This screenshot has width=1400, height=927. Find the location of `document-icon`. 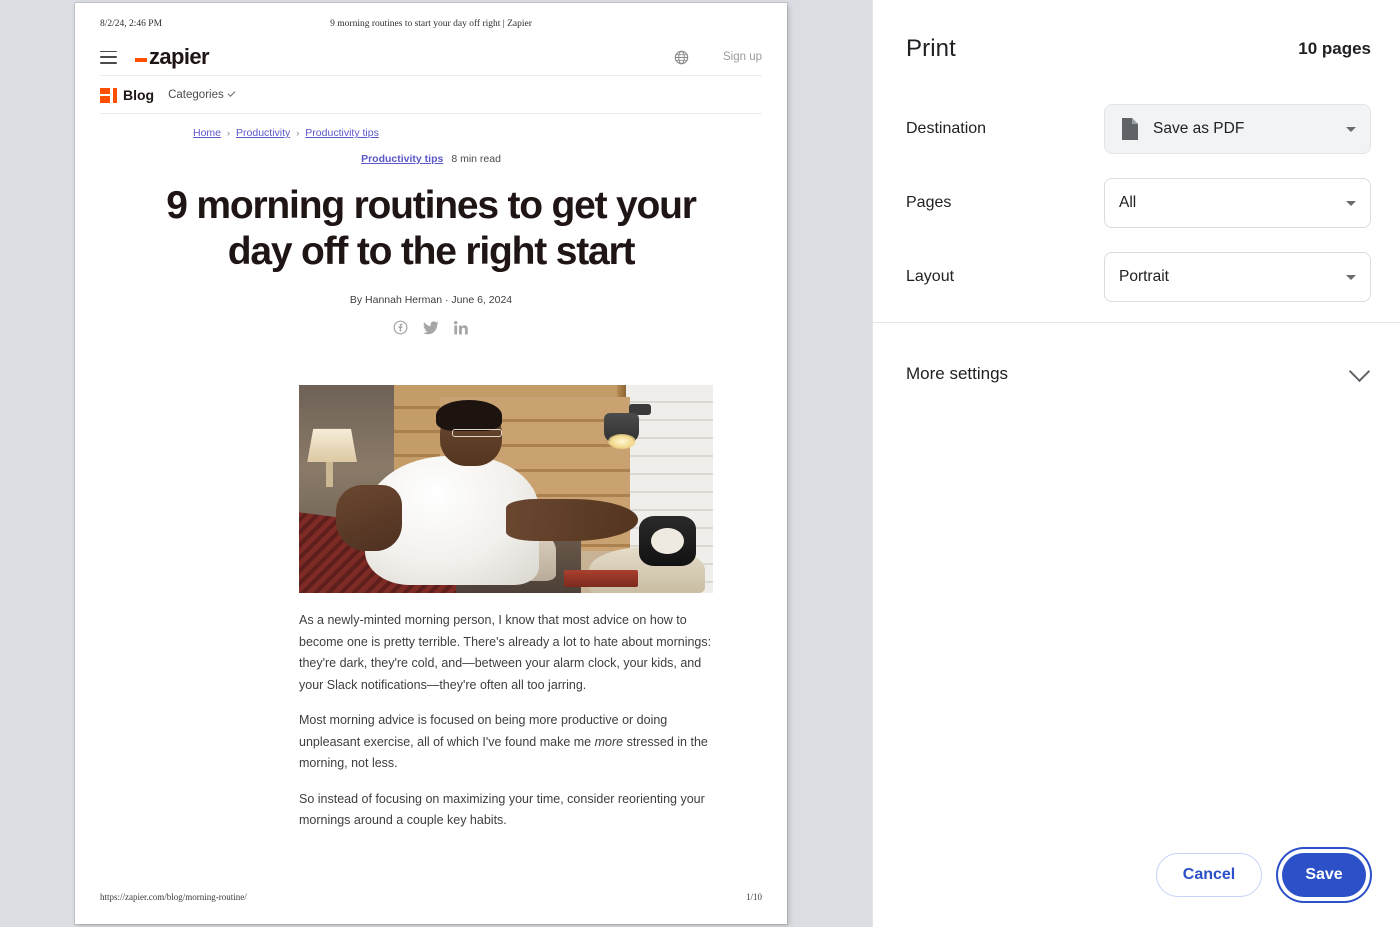

document-icon is located at coordinates (1130, 129).